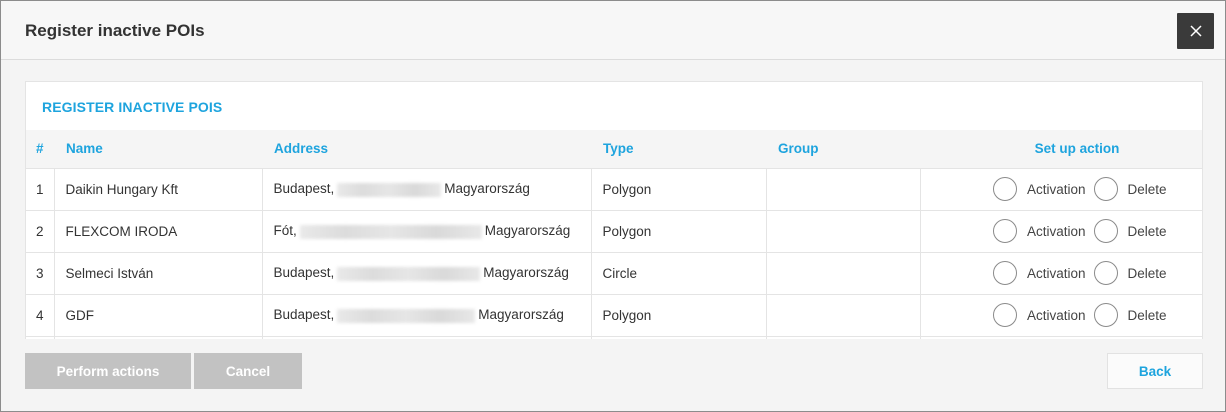 The height and width of the screenshot is (412, 1226). What do you see at coordinates (158, 231) in the screenshot?
I see `row-name: FLEXCOM IRODA` at bounding box center [158, 231].